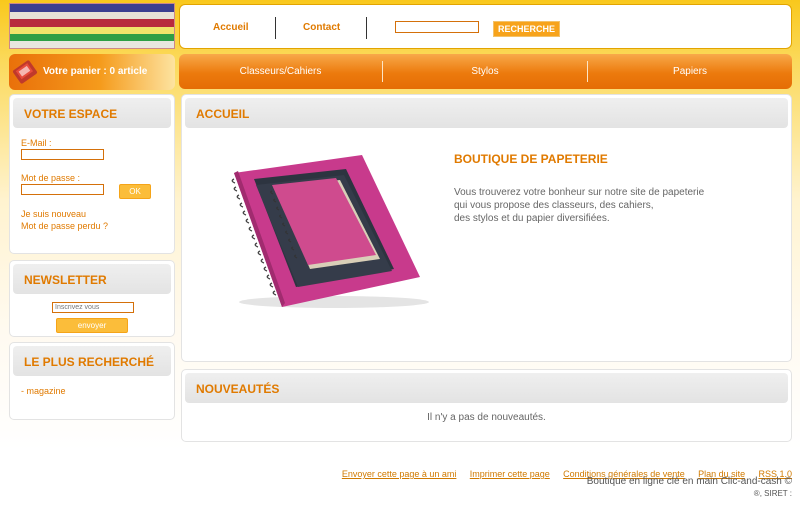  I want to click on home-title: ACCUEIL, so click(223, 114).